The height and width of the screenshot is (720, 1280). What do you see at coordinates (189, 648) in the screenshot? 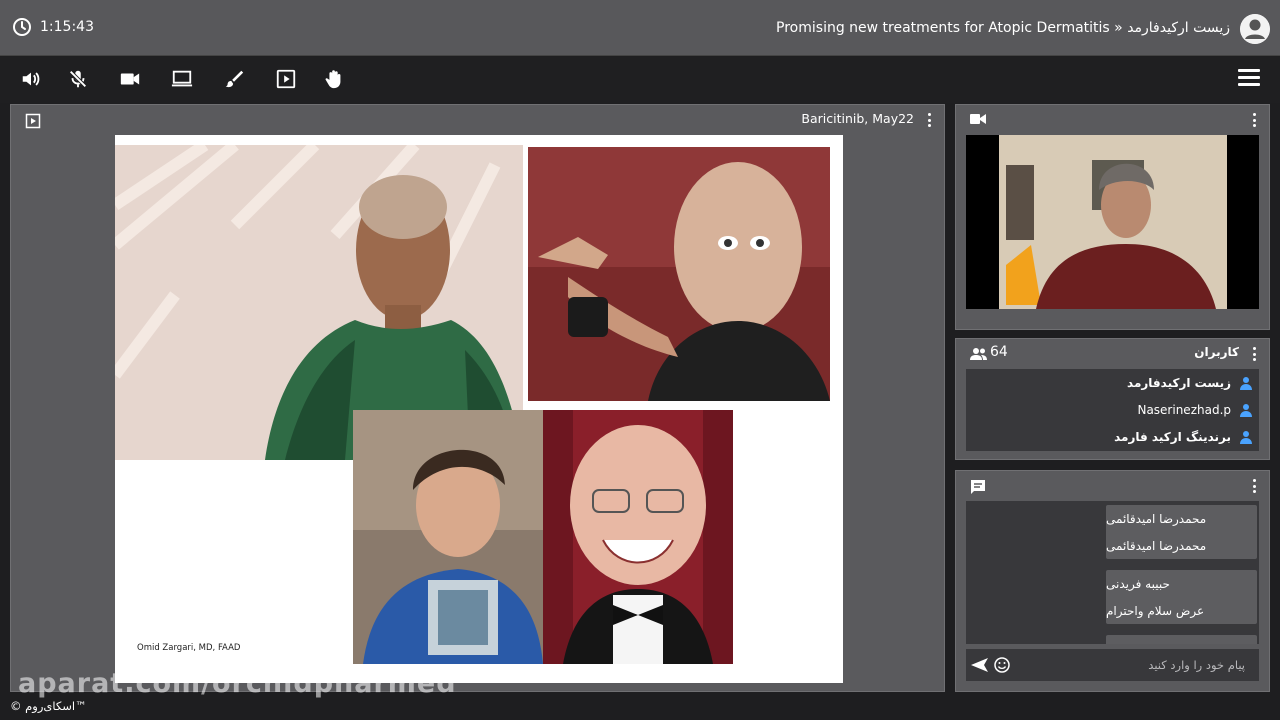
I see `slide-author: Omid Zargari, MD, FAAD` at bounding box center [189, 648].